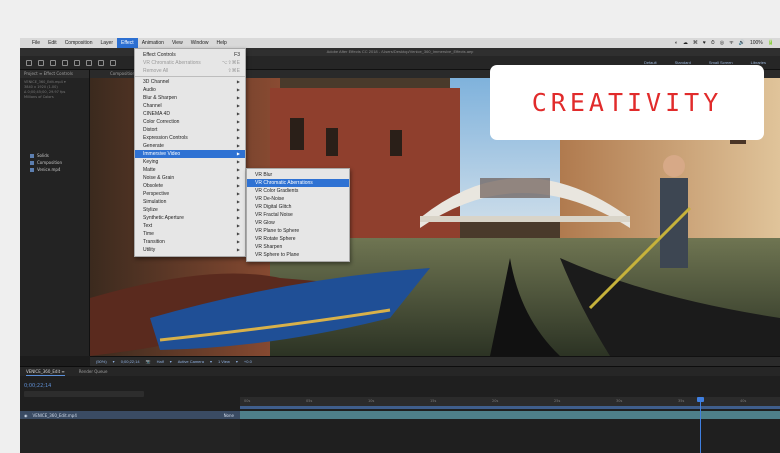 This screenshot has height=453, width=780. Describe the element at coordinates (130, 361) in the screenshot. I see `current-time: 0;00;22;14` at that location.